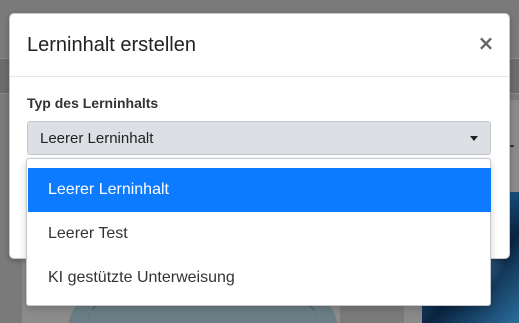  What do you see at coordinates (259, 190) in the screenshot?
I see `option-leerer-lerninhalt: Leerer Lerninhalt` at bounding box center [259, 190].